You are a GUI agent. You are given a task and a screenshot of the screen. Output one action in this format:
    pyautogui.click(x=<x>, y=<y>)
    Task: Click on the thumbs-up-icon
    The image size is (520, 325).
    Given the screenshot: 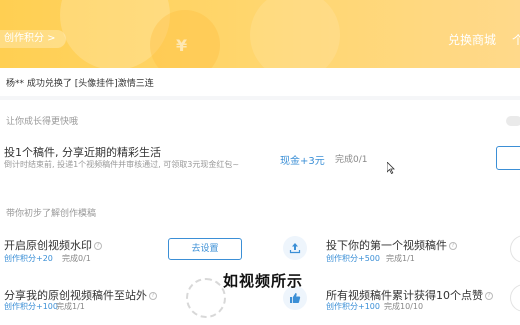 What is the action you would take?
    pyautogui.click(x=295, y=298)
    